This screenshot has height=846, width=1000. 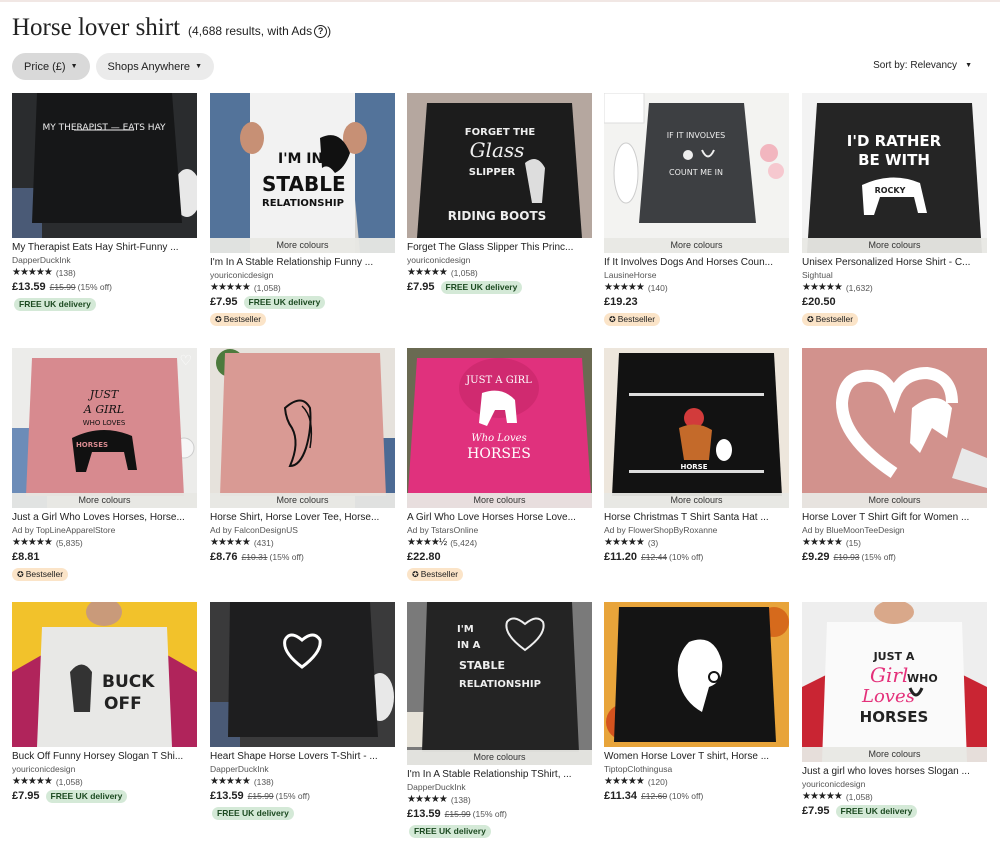 What do you see at coordinates (104, 165) in the screenshot?
I see `listing-image: MY THERAPIST — EATS HAY` at bounding box center [104, 165].